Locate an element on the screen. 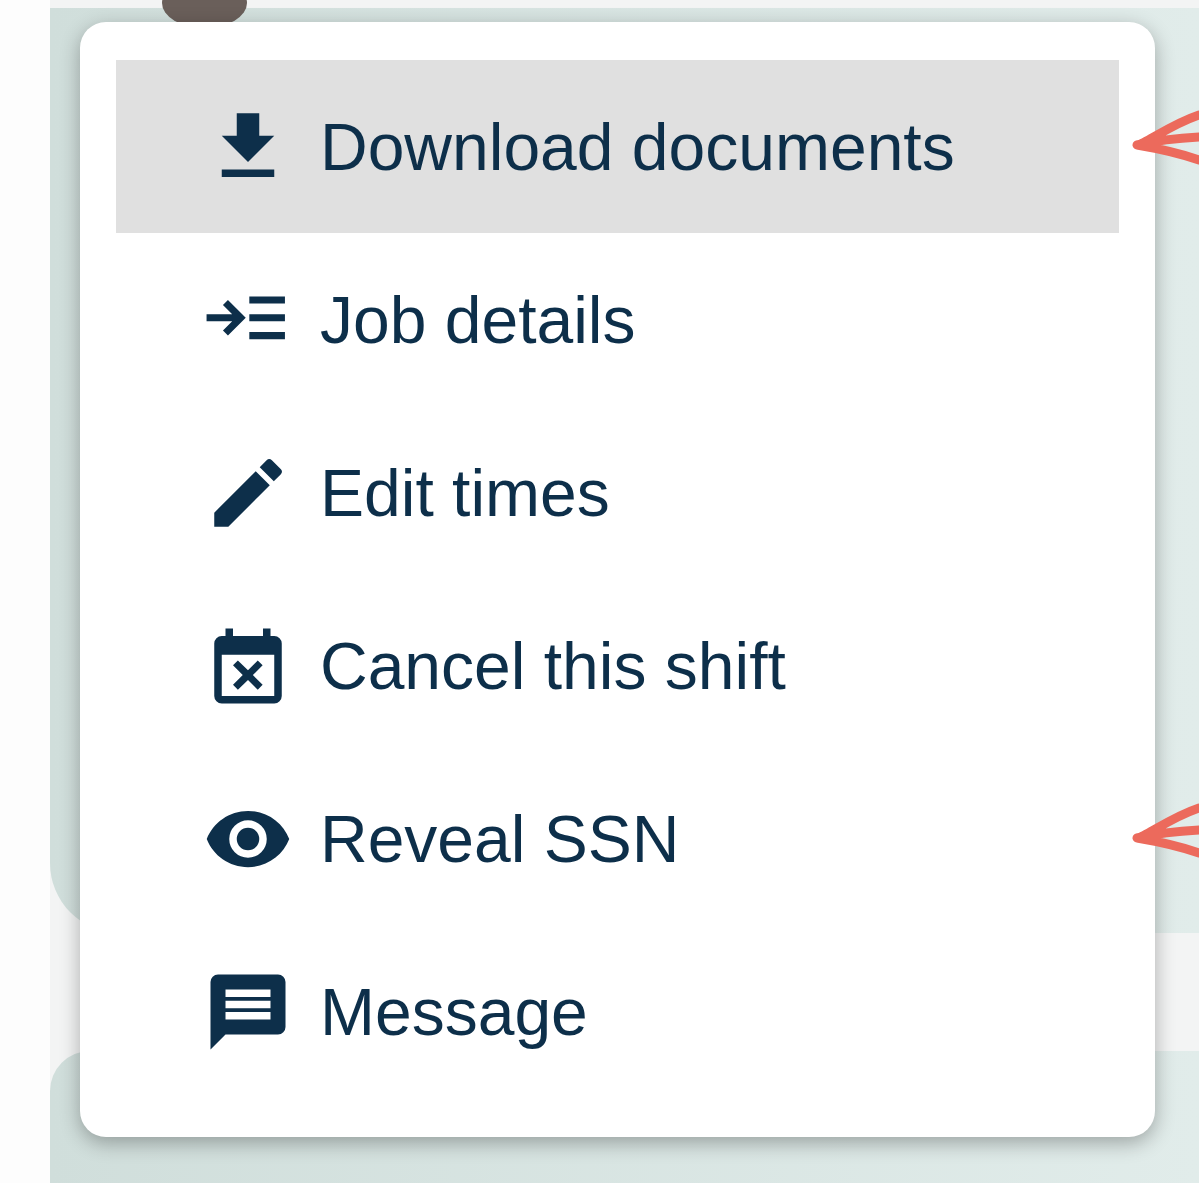  menu-item: Edit times is located at coordinates (617, 492).